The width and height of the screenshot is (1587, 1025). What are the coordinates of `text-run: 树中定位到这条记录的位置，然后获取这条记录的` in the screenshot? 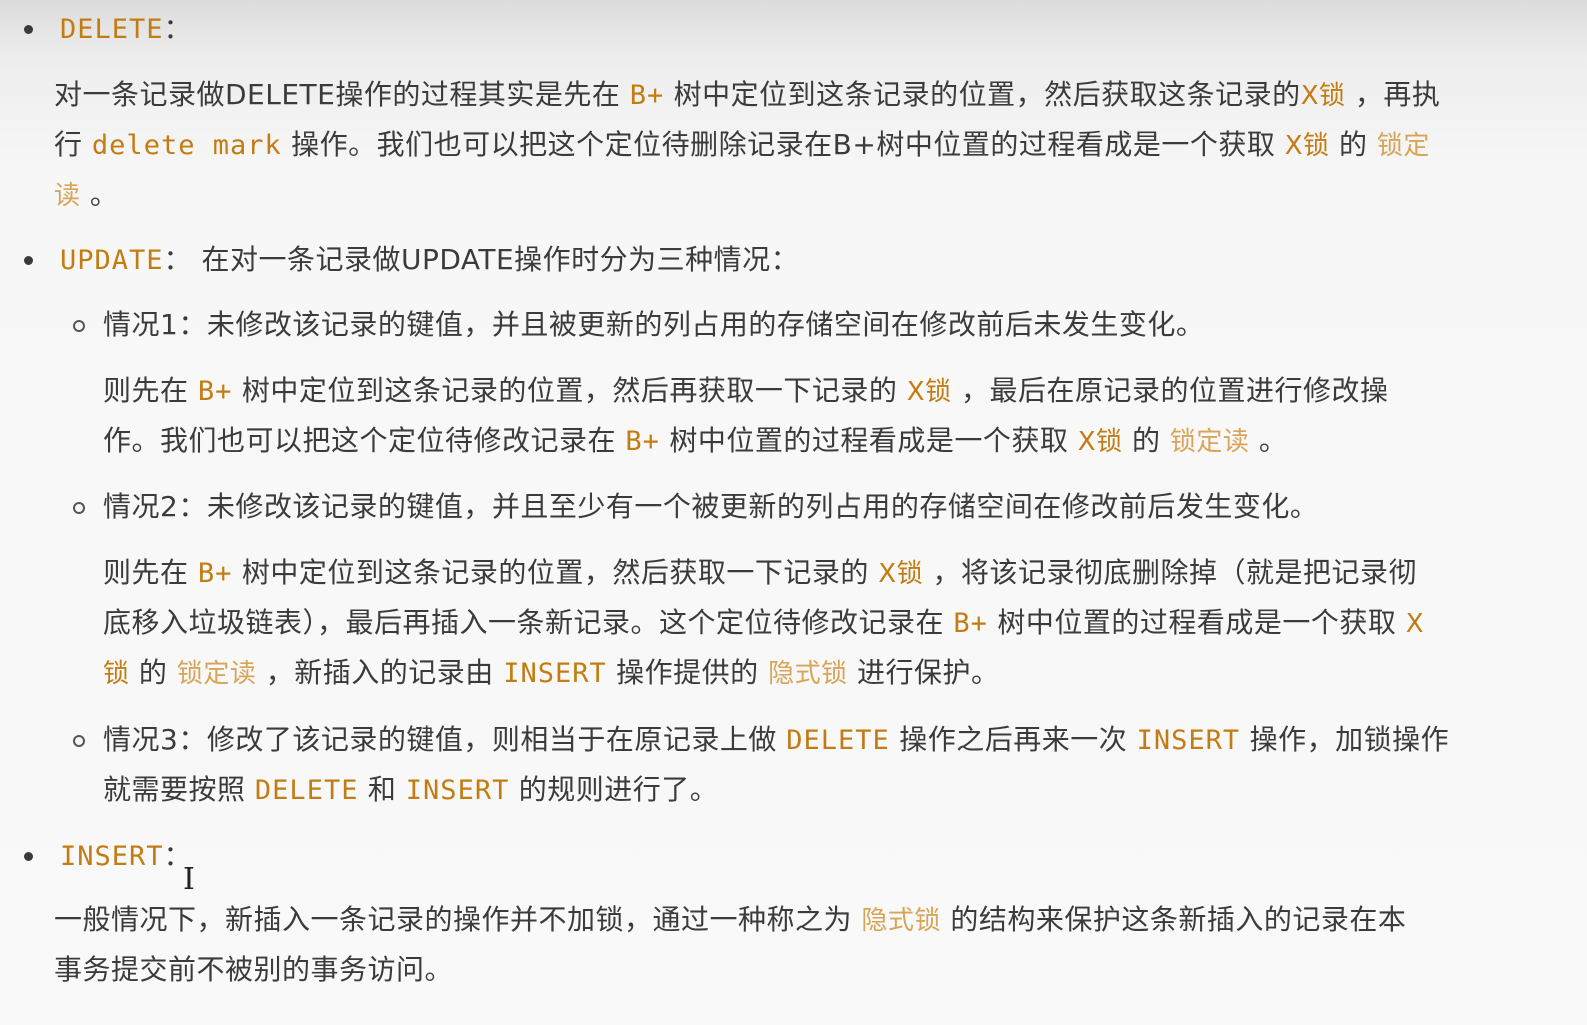 It's located at (987, 94).